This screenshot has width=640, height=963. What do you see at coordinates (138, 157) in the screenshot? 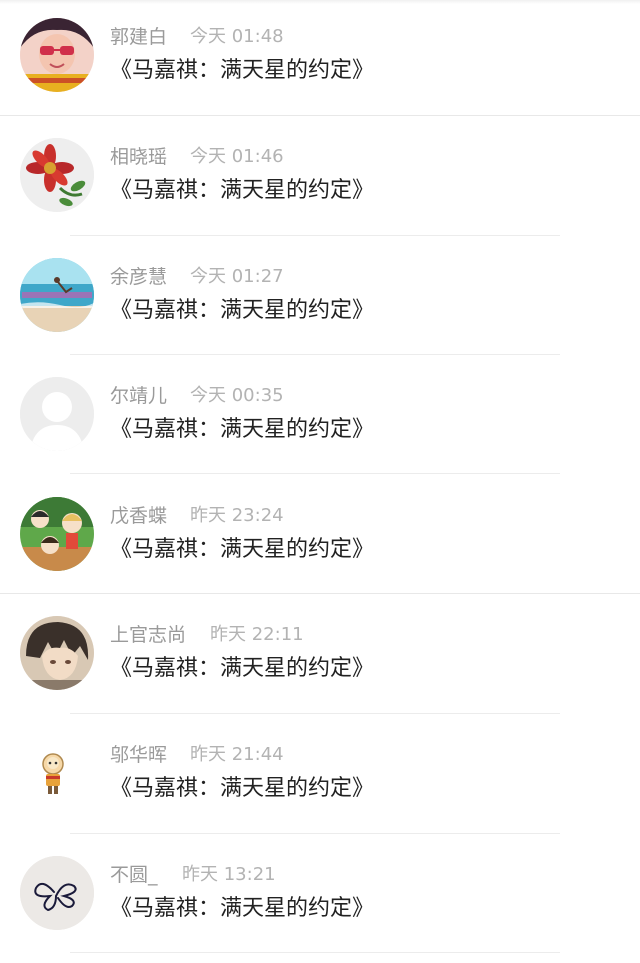
I see `user-name: 相晓瑶` at bounding box center [138, 157].